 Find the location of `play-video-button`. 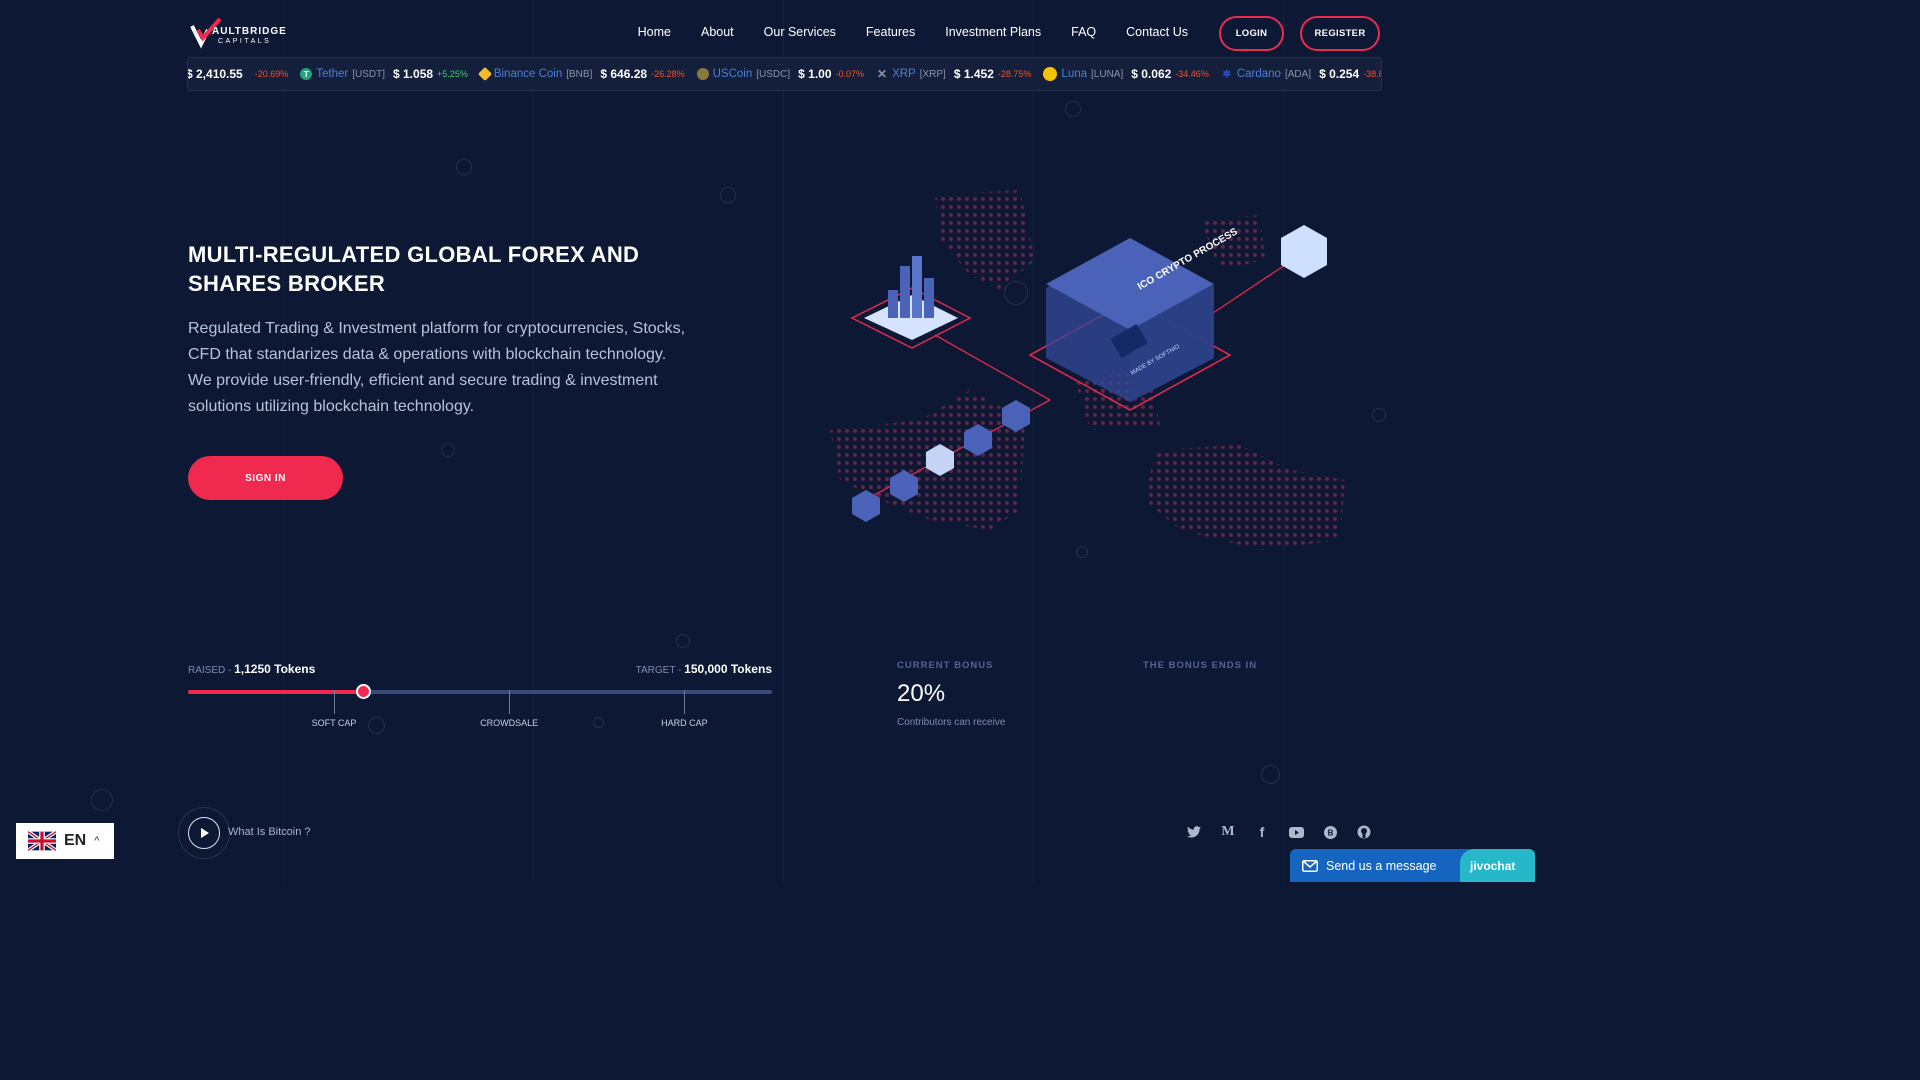

play-video-button is located at coordinates (204, 833).